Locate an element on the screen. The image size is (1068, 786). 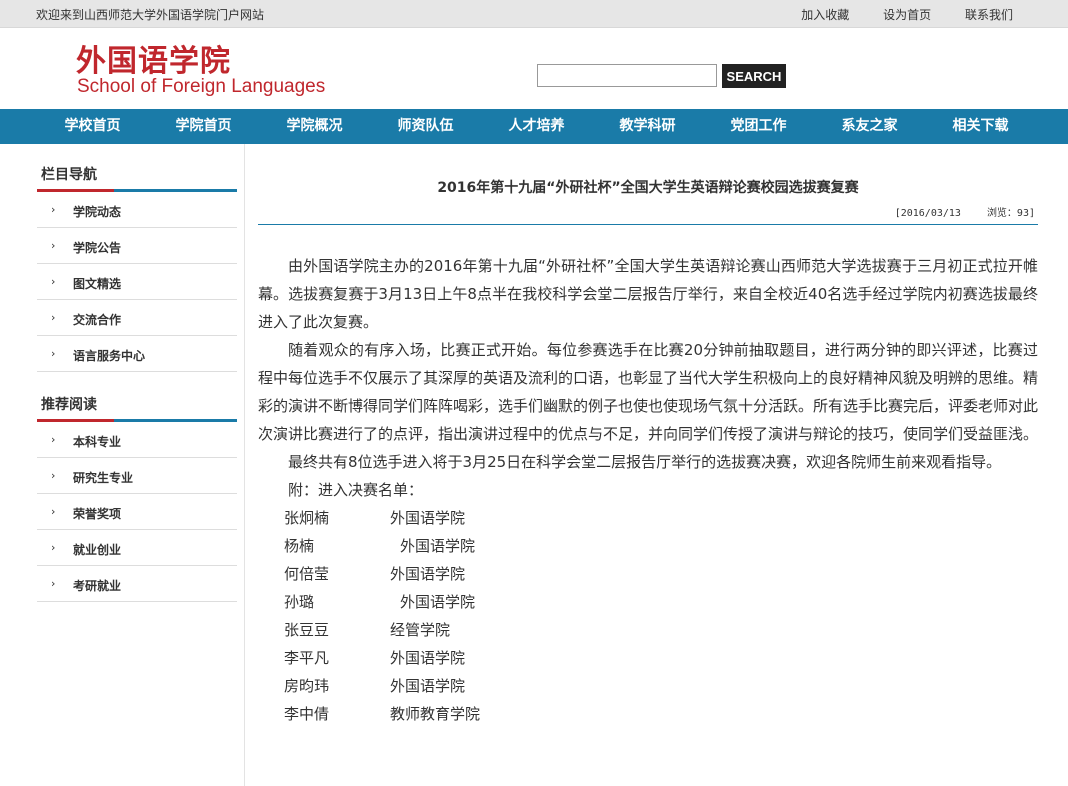
nav-item-talent-training: 人才培养 is located at coordinates (536, 126).